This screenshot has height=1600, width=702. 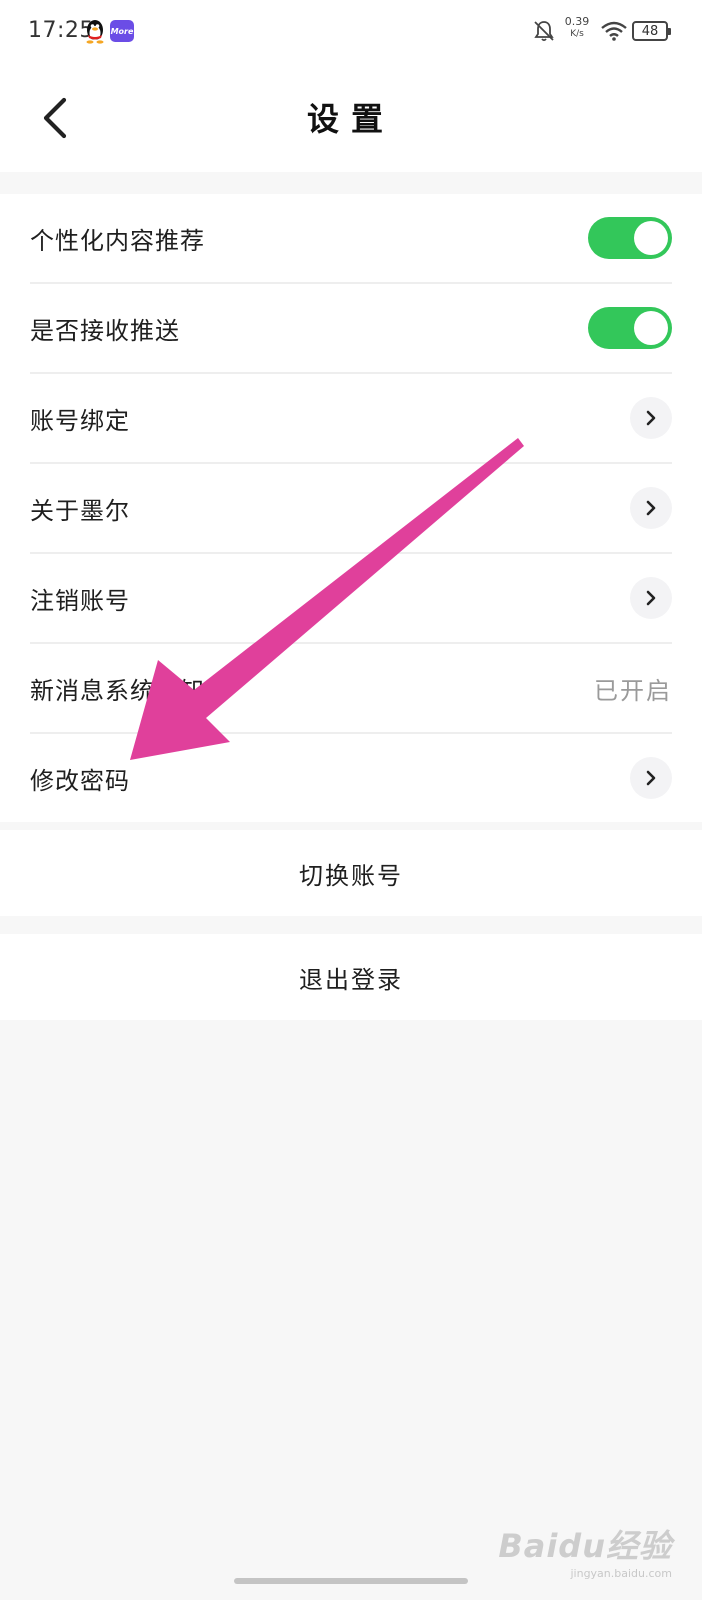 I want to click on setting-label: 个性化内容推荐, so click(x=117, y=240).